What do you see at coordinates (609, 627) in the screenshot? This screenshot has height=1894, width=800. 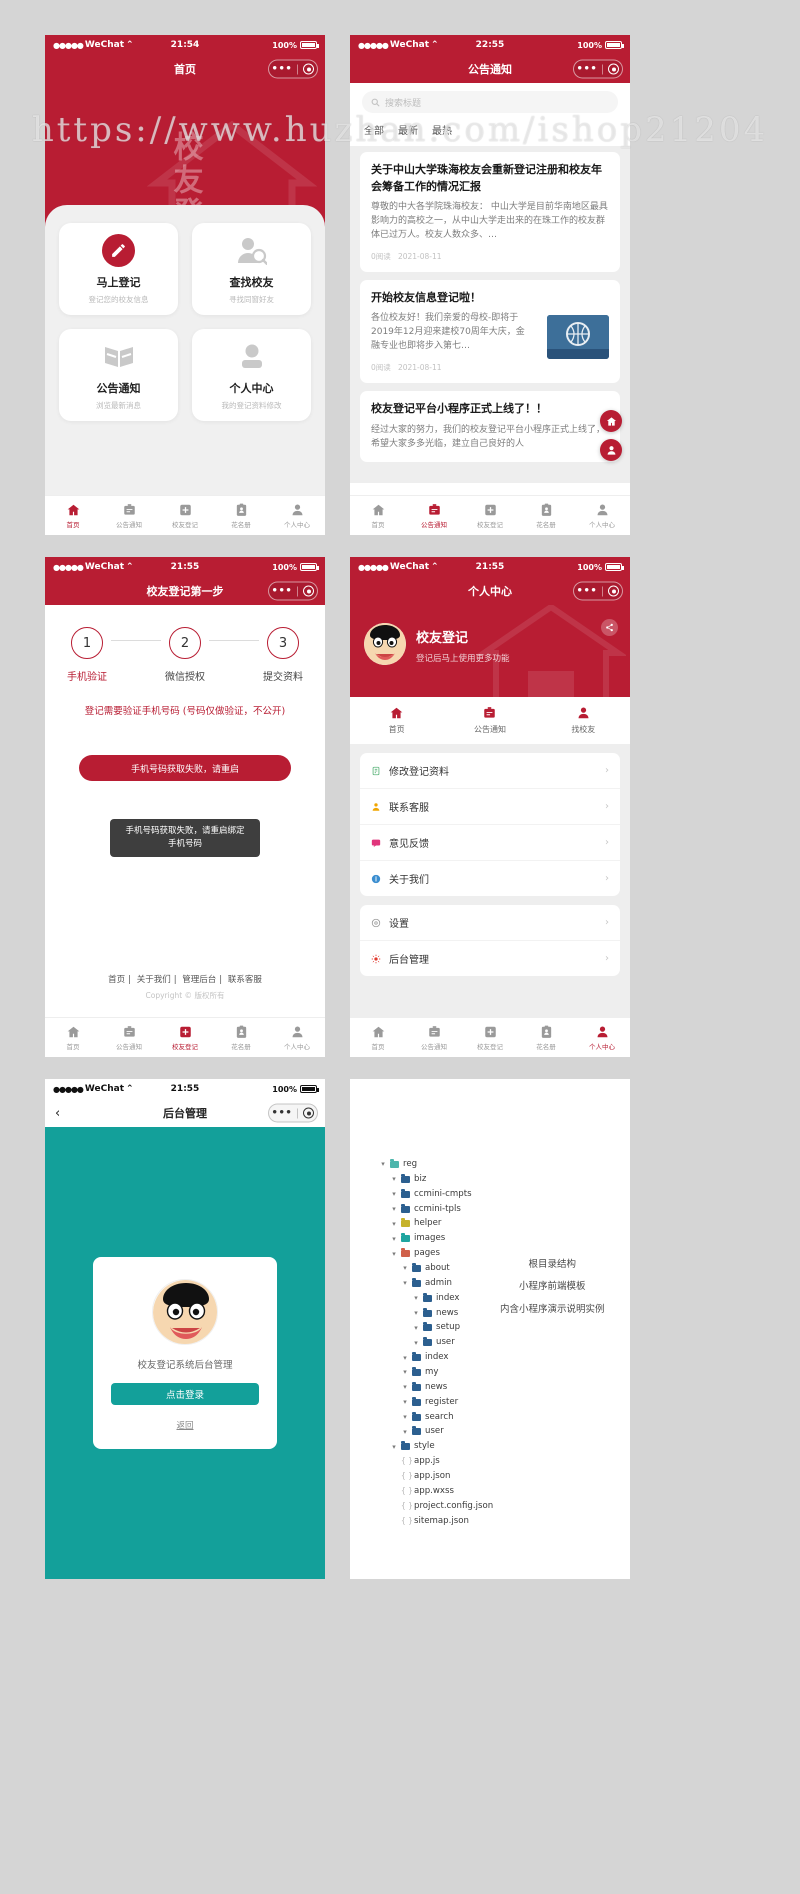 I see `share-icon` at bounding box center [609, 627].